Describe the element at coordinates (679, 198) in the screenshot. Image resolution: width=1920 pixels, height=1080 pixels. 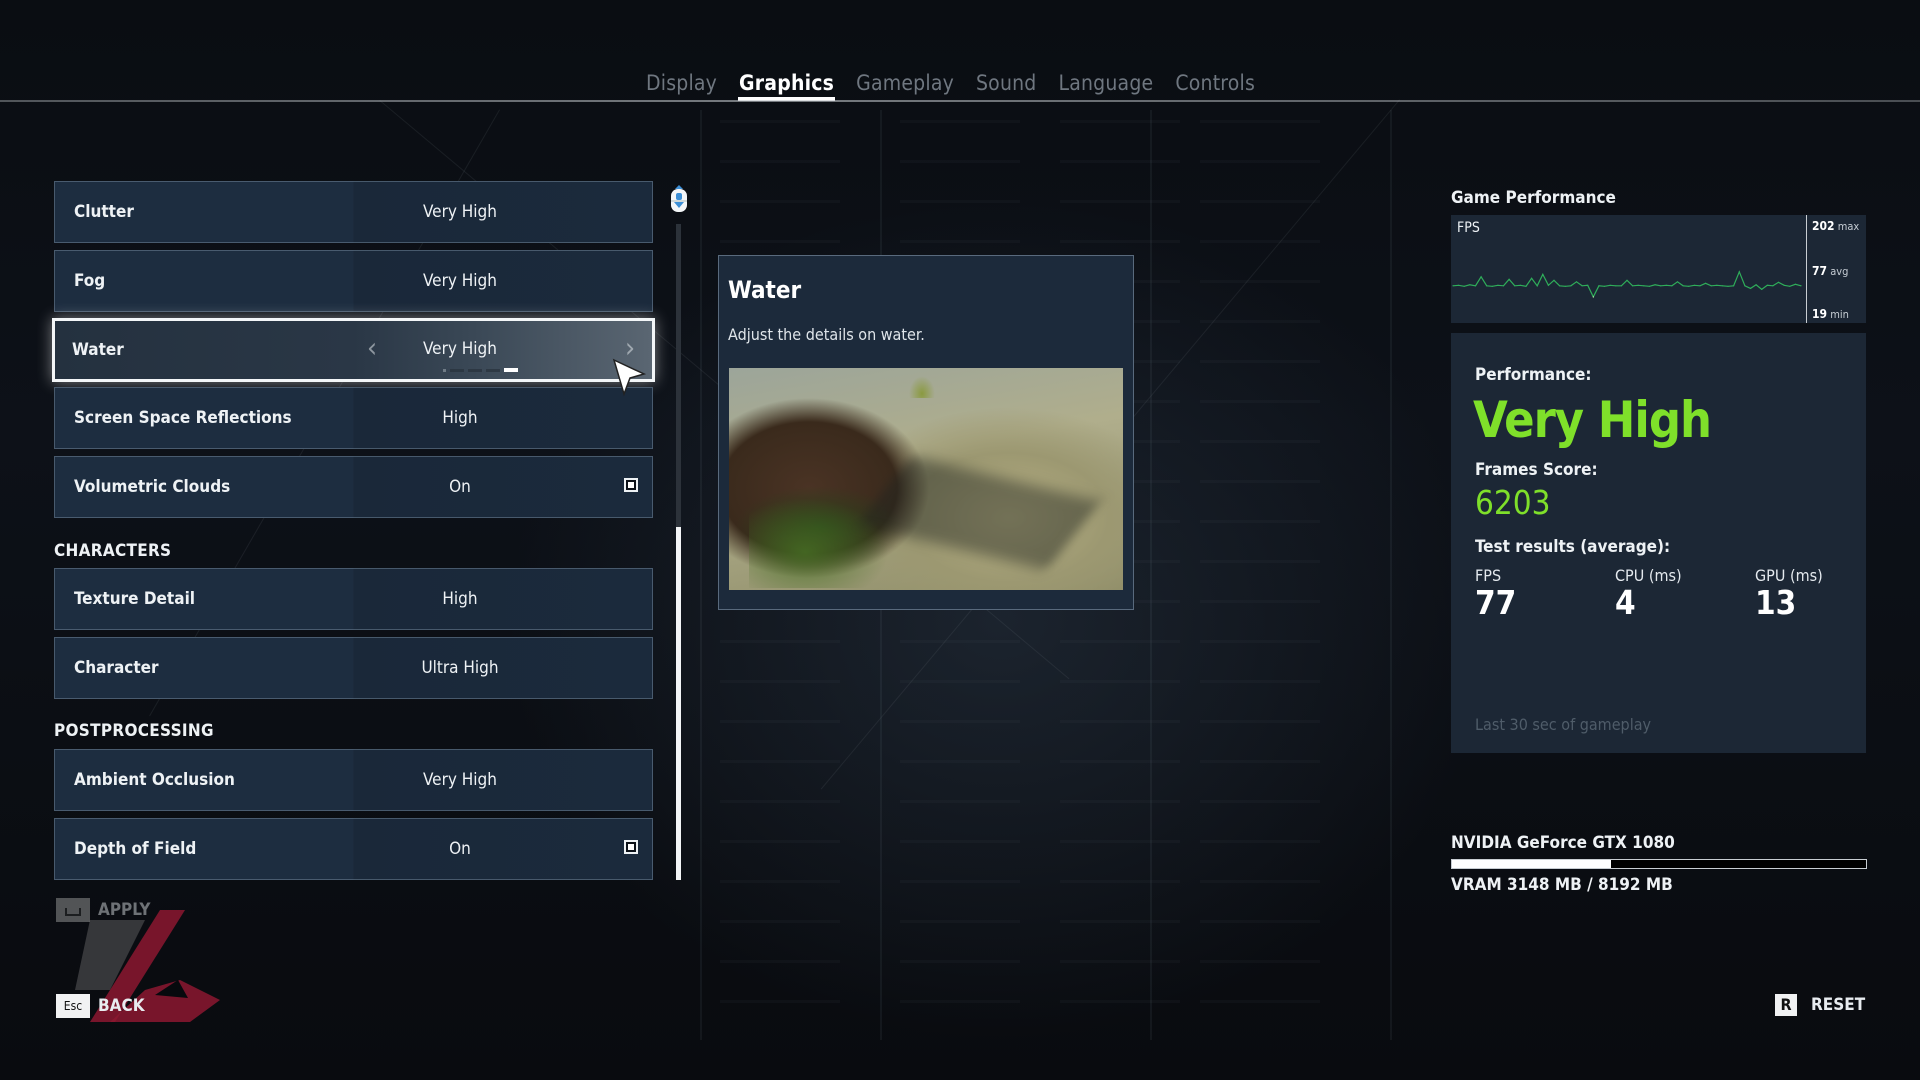
I see `mouse-scroll-icon` at that location.